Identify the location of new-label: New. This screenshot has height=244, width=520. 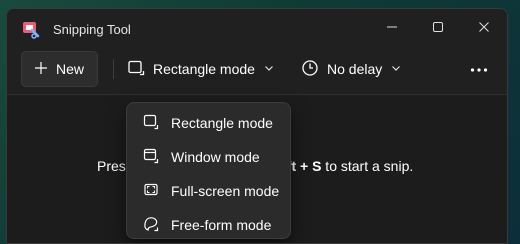
(70, 69).